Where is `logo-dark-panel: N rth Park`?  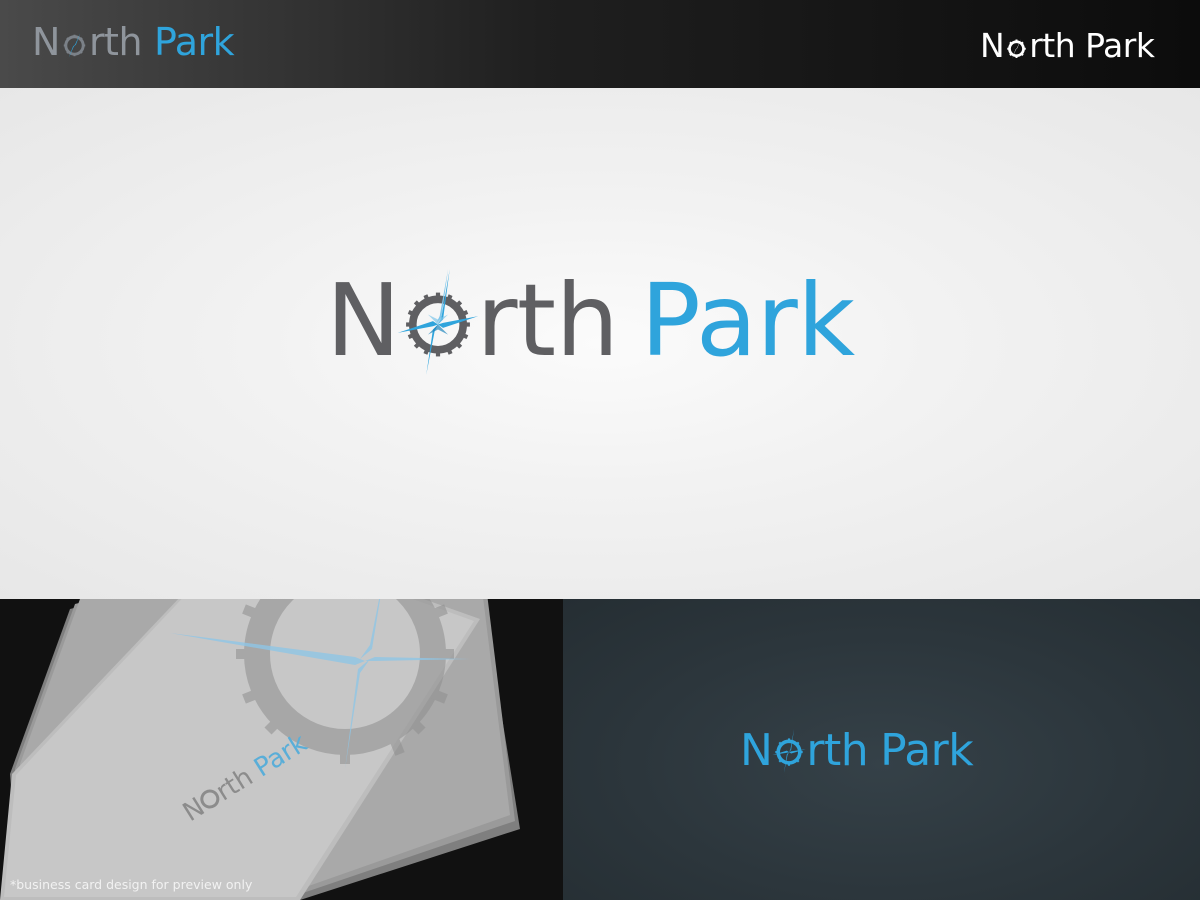
logo-dark-panel: N rth Park is located at coordinates (857, 750).